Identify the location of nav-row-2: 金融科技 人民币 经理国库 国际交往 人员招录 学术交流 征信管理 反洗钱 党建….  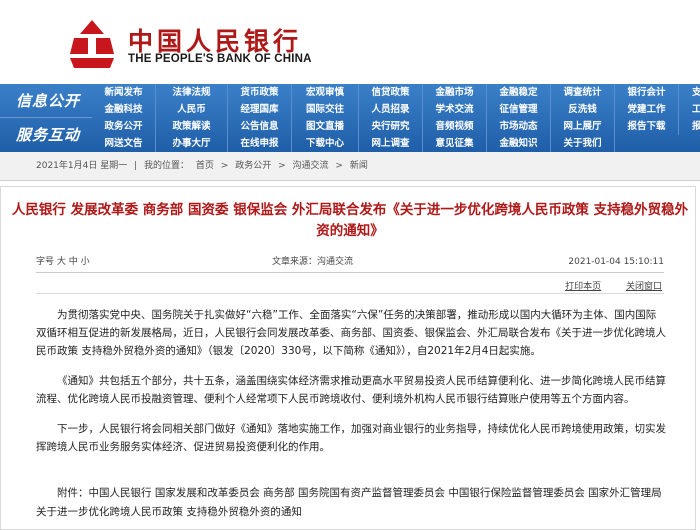
(396, 109).